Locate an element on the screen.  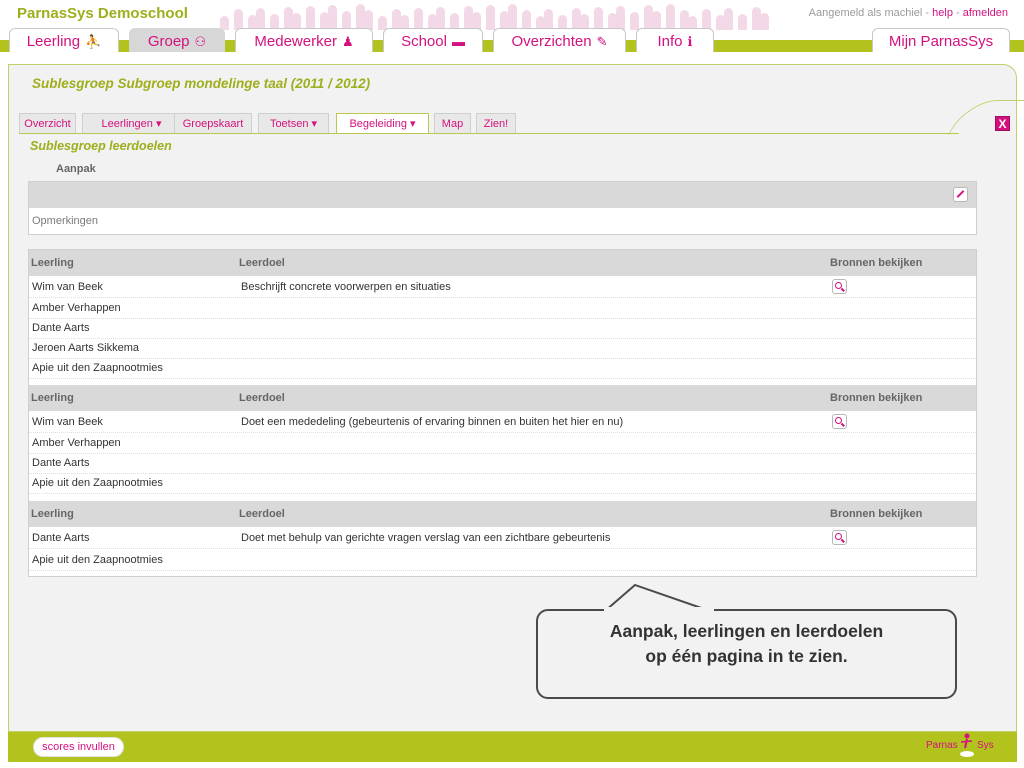
edit-icon is located at coordinates (960, 194).